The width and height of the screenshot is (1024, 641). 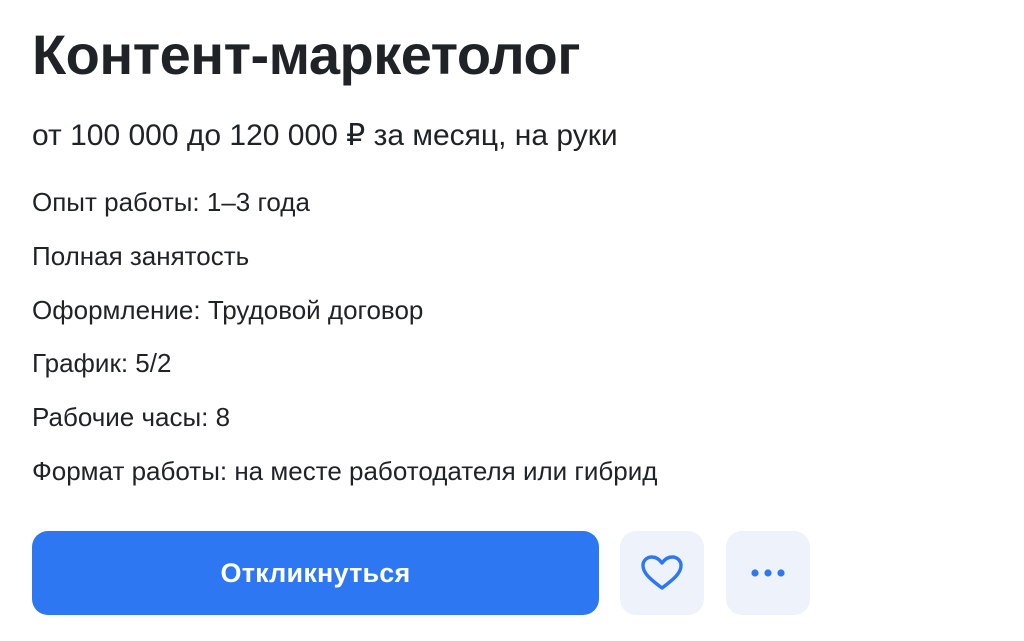 I want to click on more-button, so click(x=768, y=573).